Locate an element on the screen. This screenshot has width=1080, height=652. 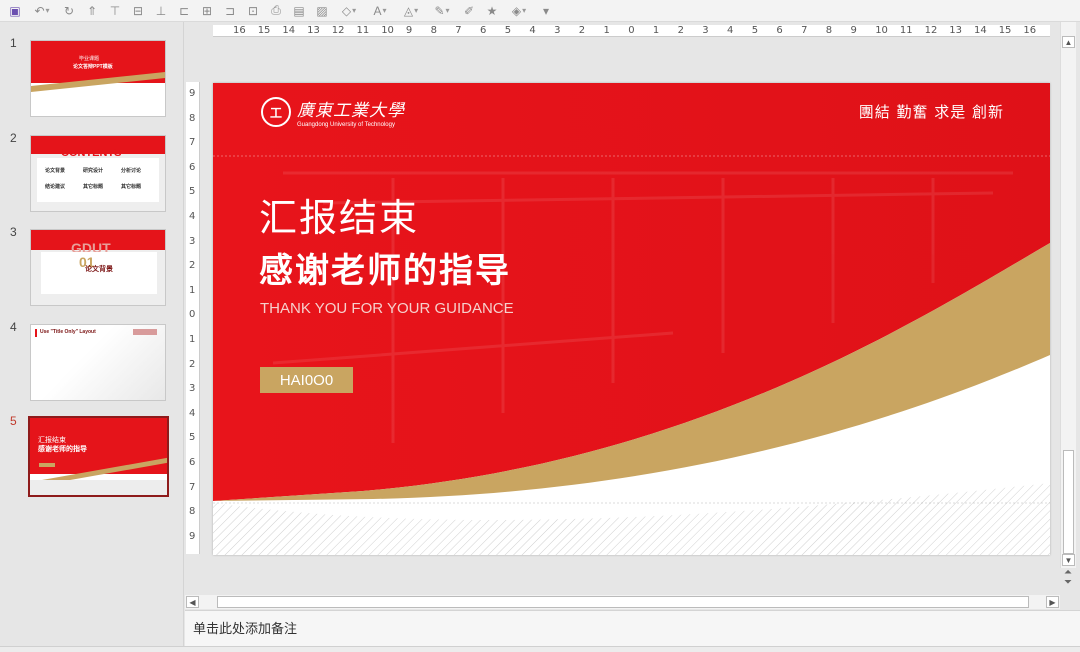
more-icon: ▾ is located at coordinates (546, 11).